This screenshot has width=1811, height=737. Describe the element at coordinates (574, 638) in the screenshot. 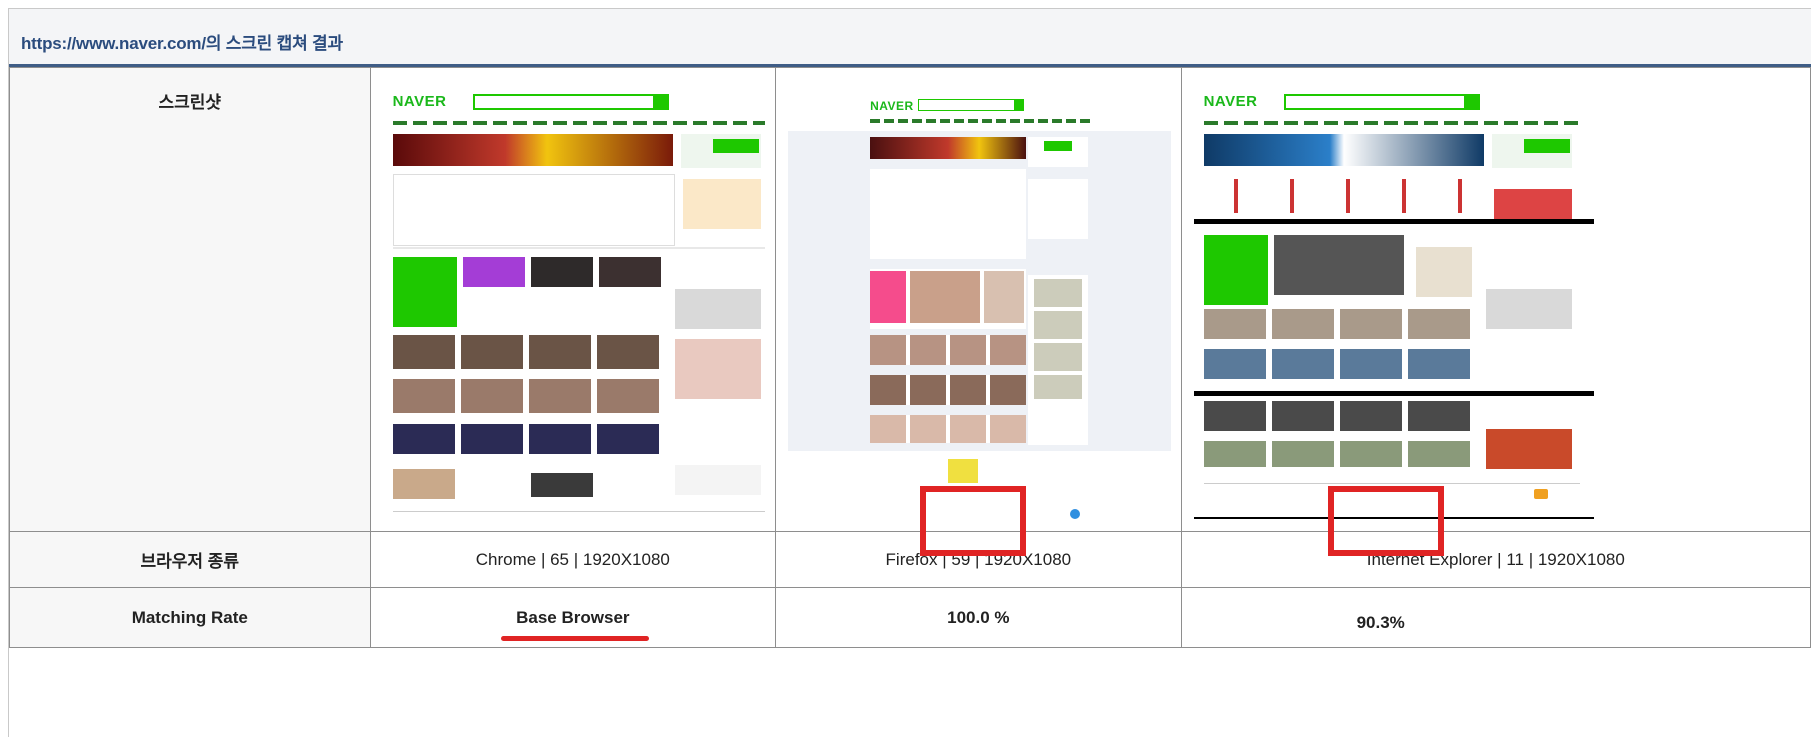

I see `underline-highlight` at that location.